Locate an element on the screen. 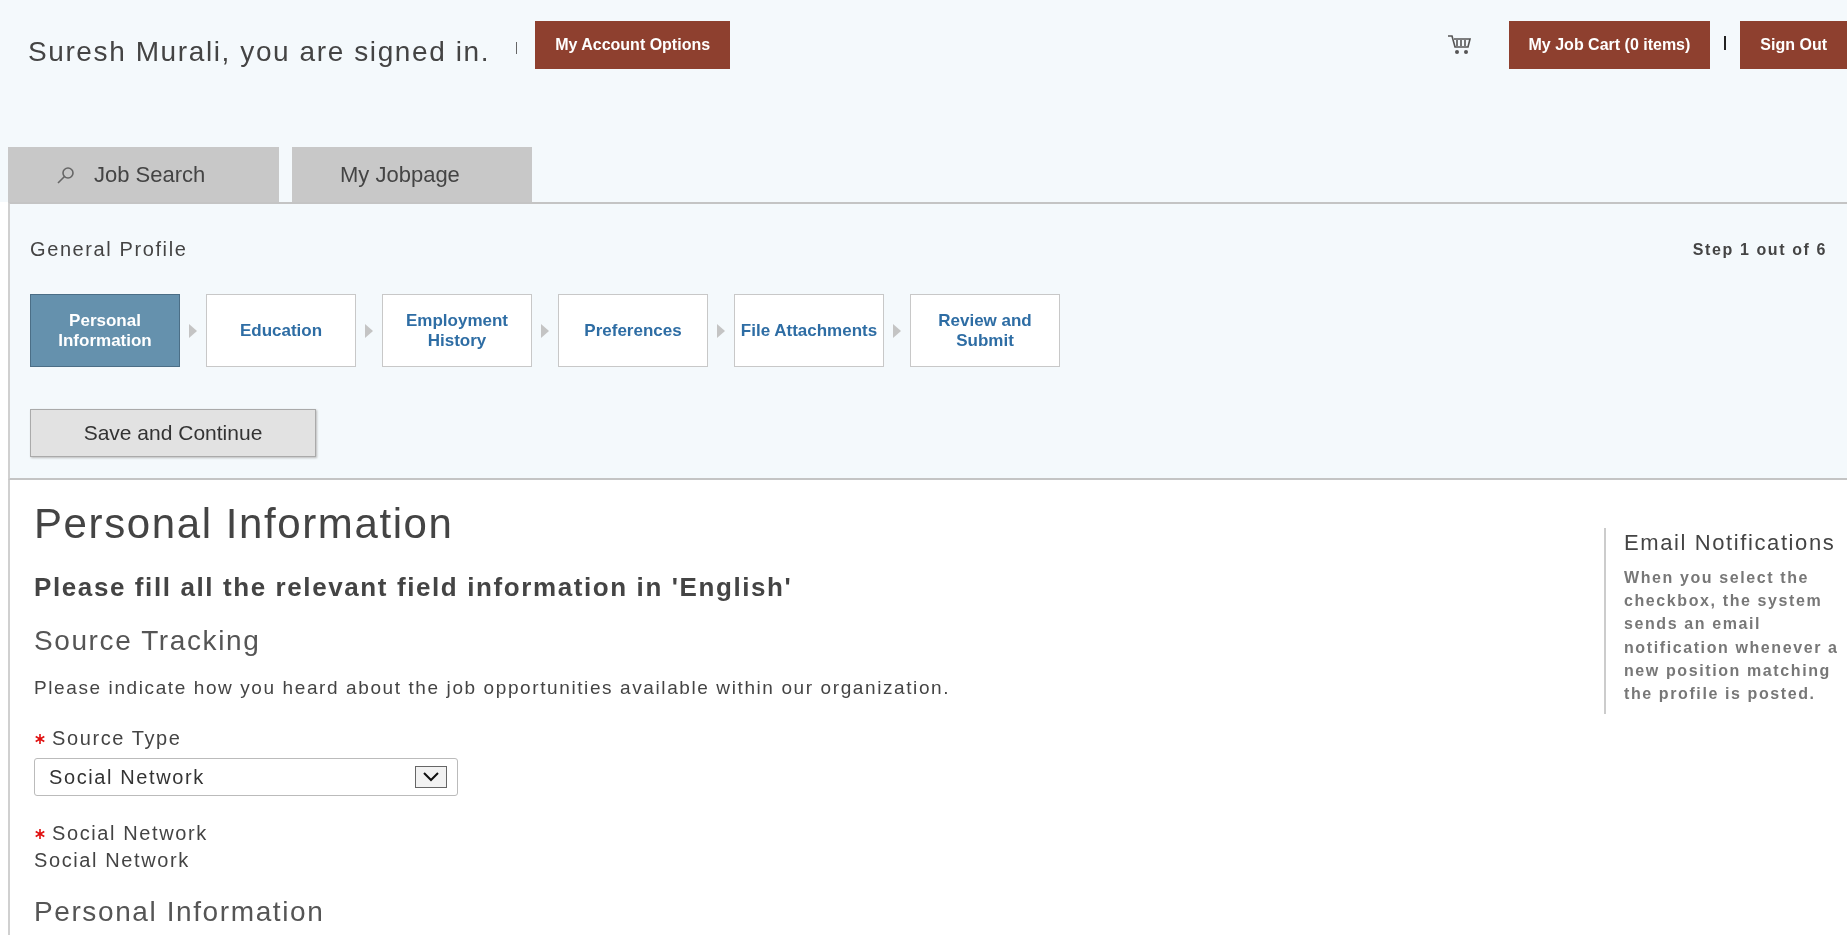 This screenshot has height=937, width=1847. step-button: Employment History is located at coordinates (457, 330).